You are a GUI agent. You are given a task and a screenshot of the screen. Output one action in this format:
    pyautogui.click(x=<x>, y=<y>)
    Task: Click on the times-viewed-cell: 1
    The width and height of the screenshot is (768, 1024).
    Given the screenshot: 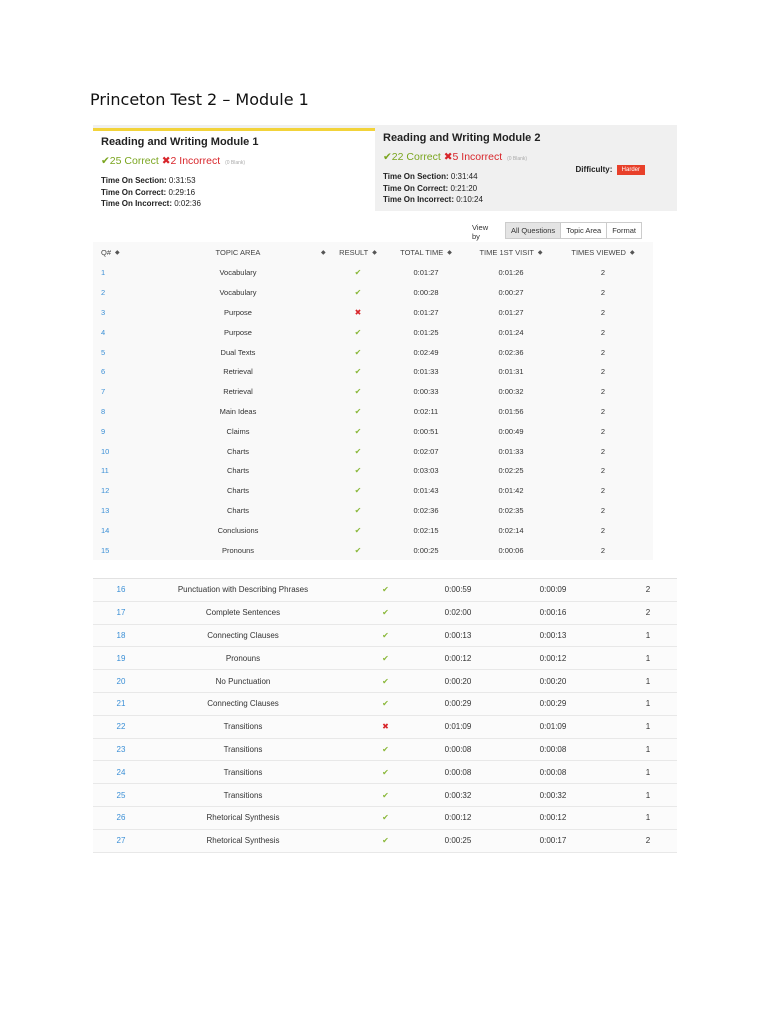 What is the action you would take?
    pyautogui.click(x=648, y=658)
    